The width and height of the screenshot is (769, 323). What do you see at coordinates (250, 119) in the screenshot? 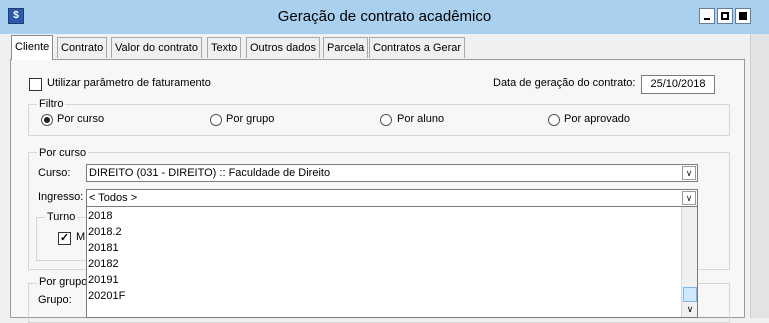
I see `filter-por-grupo-label: Por grupo` at bounding box center [250, 119].